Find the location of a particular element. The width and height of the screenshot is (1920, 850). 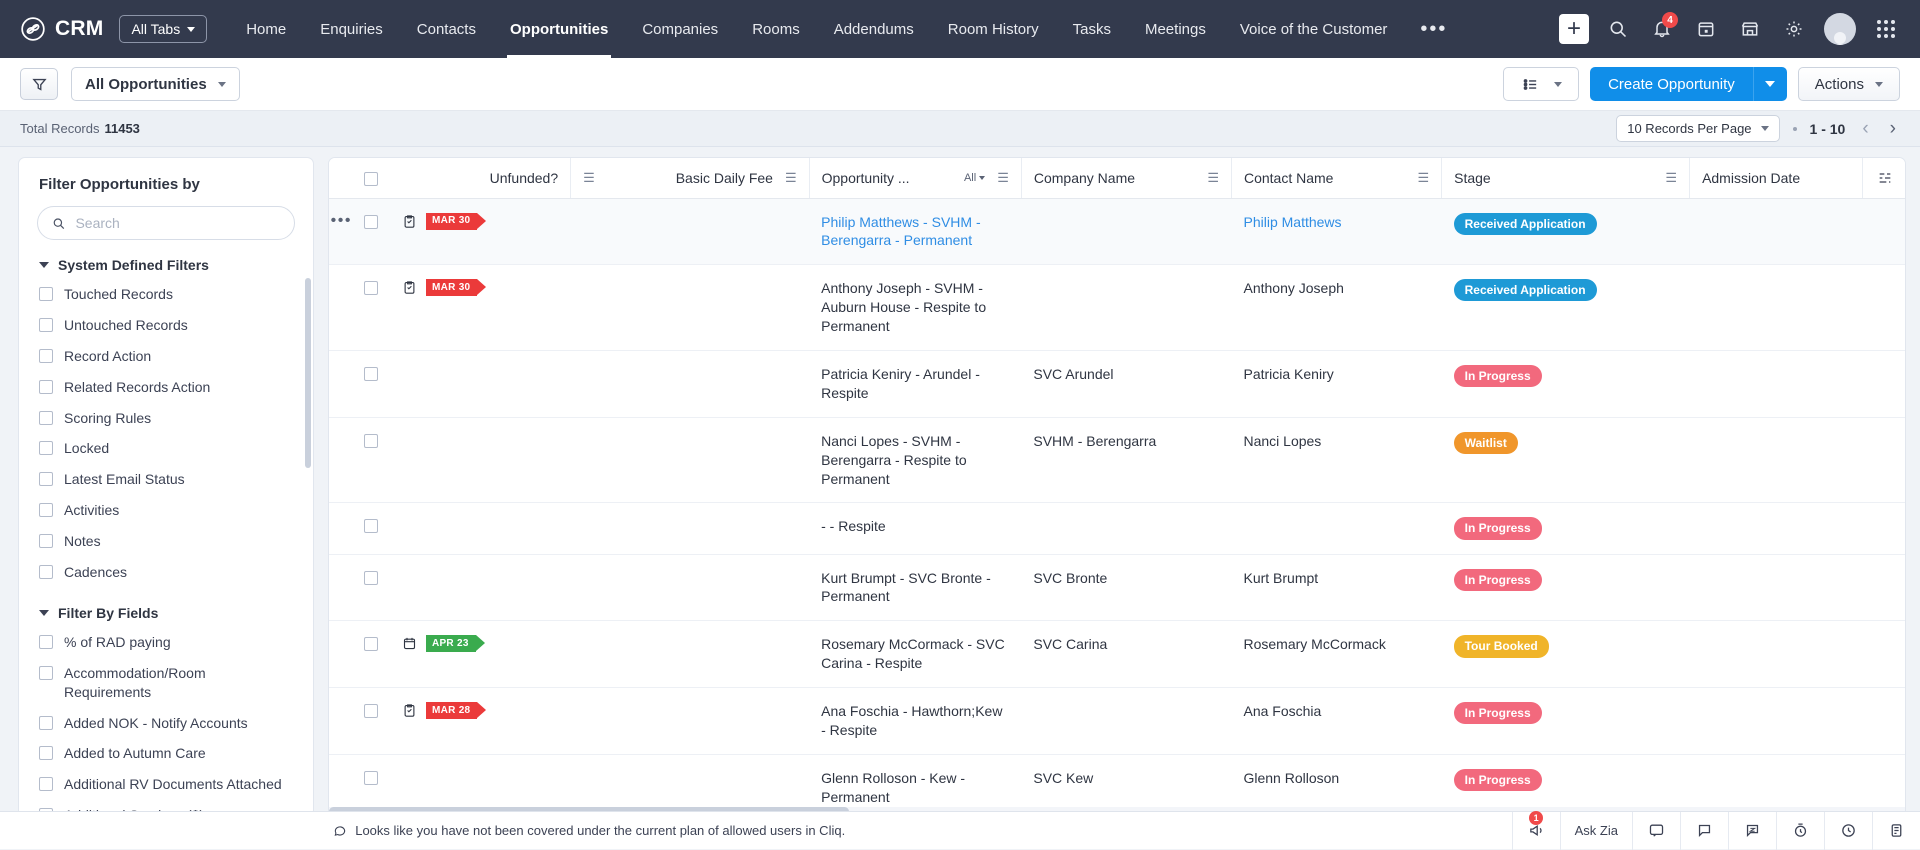

filter-toggle-button is located at coordinates (39, 84).